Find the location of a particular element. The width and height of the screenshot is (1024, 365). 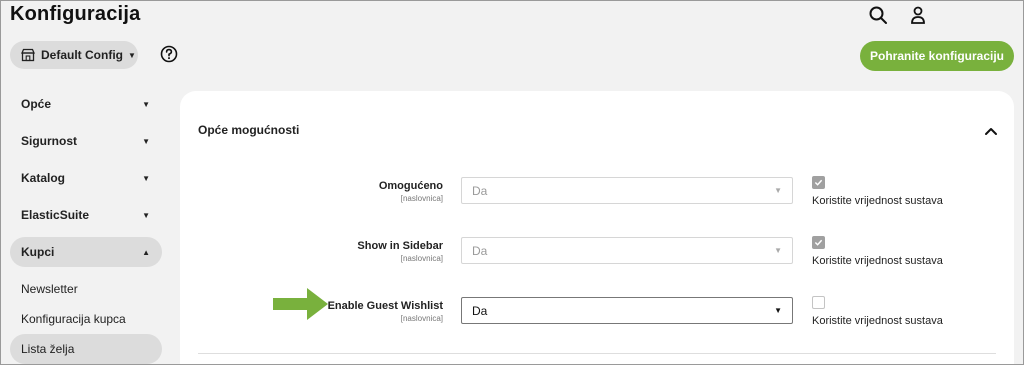

sidebar-item-opce: Opće ▼ is located at coordinates (86, 104).